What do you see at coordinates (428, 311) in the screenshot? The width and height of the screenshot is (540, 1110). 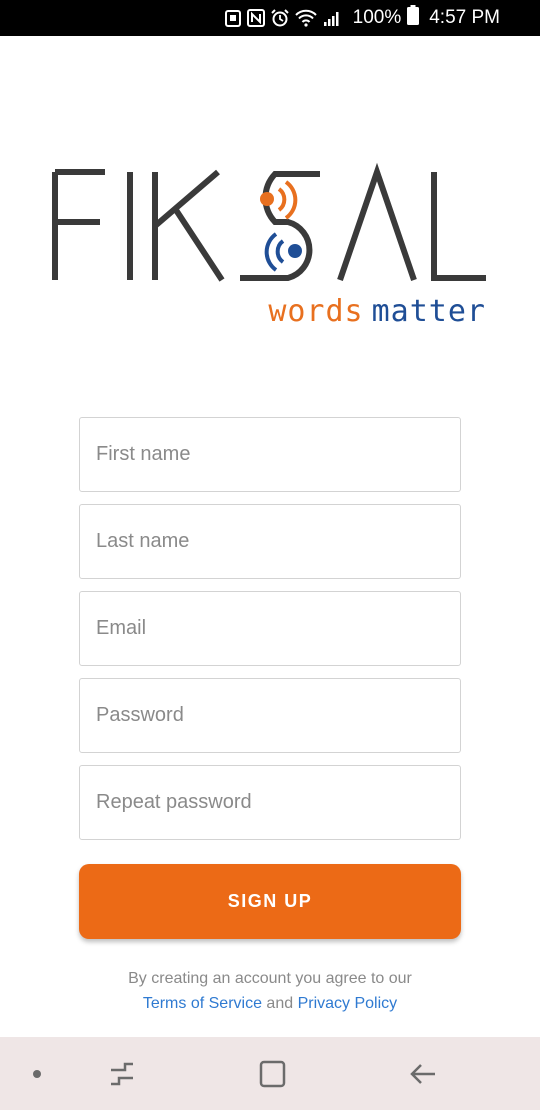 I see `tagline-matter: matter` at bounding box center [428, 311].